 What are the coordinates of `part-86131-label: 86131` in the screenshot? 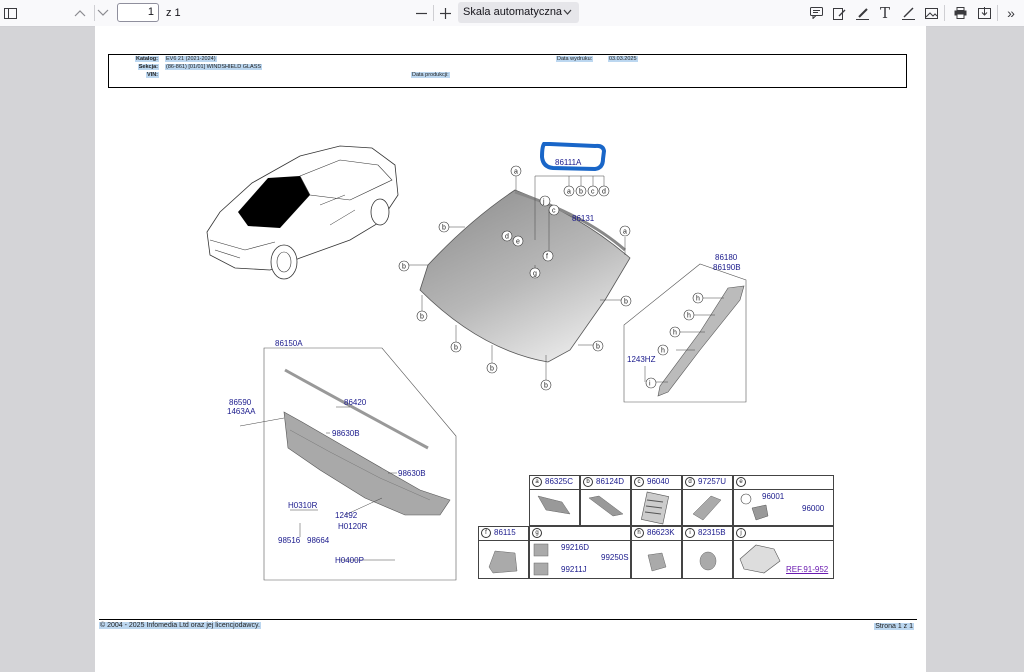 It's located at (583, 218).